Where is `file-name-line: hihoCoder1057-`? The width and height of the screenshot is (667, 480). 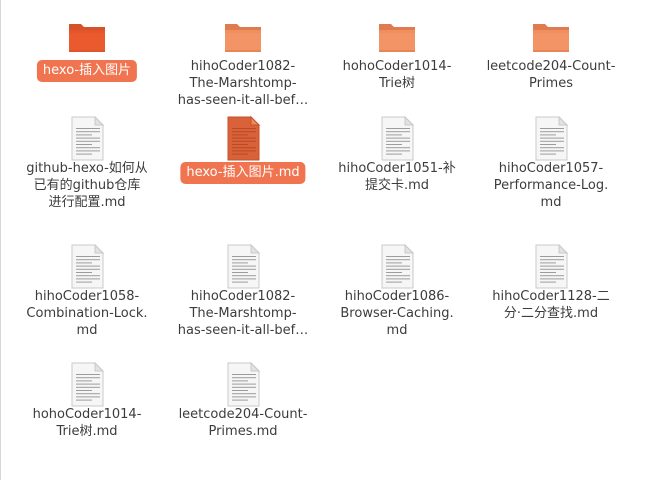
file-name-line: hihoCoder1057- is located at coordinates (551, 168).